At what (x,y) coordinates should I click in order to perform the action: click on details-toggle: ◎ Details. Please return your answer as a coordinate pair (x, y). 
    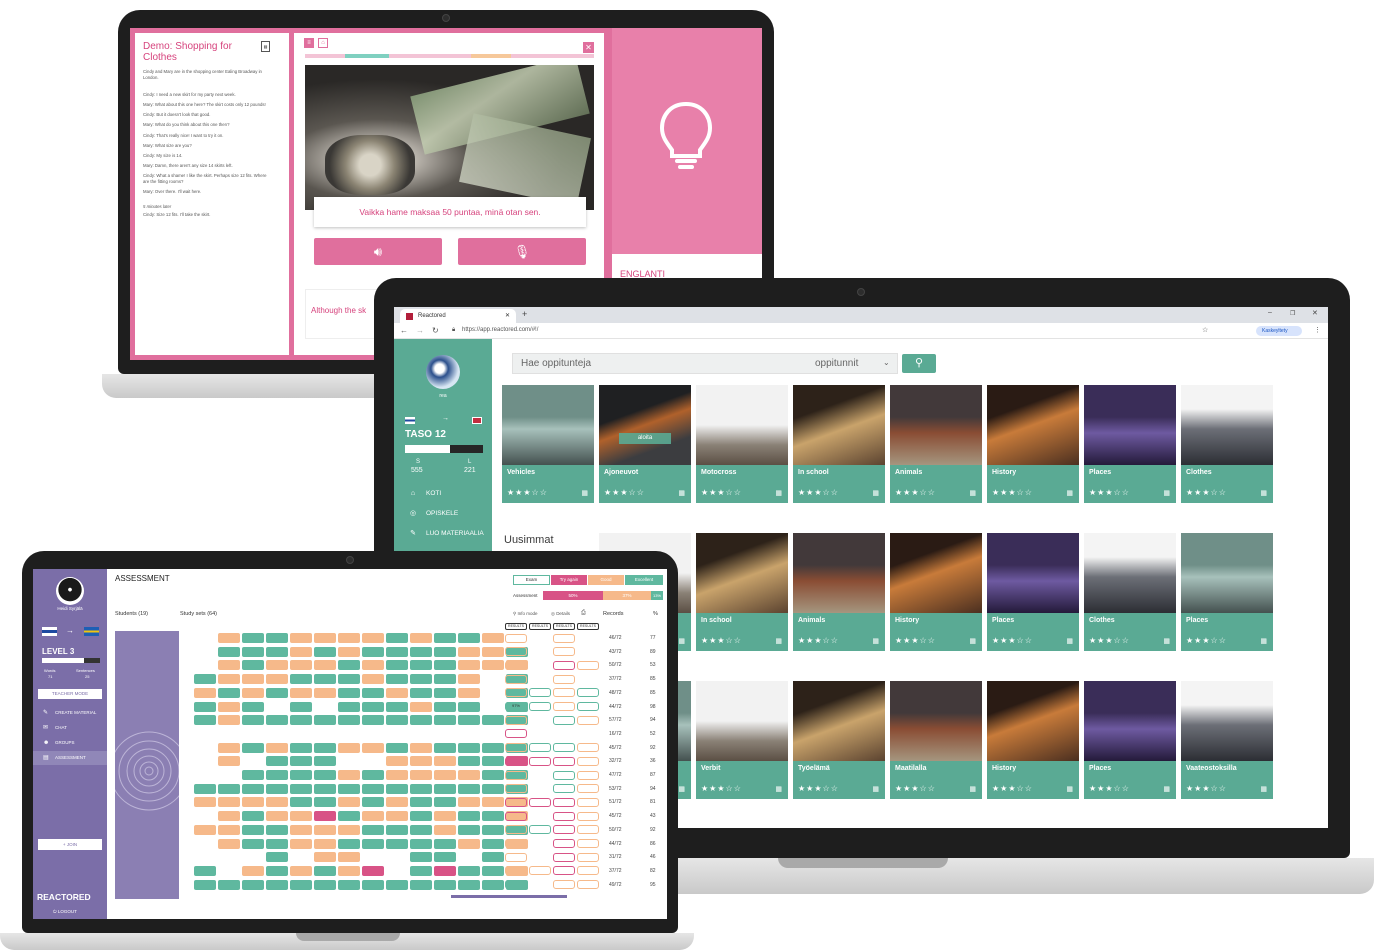
    Looking at the image, I should click on (560, 614).